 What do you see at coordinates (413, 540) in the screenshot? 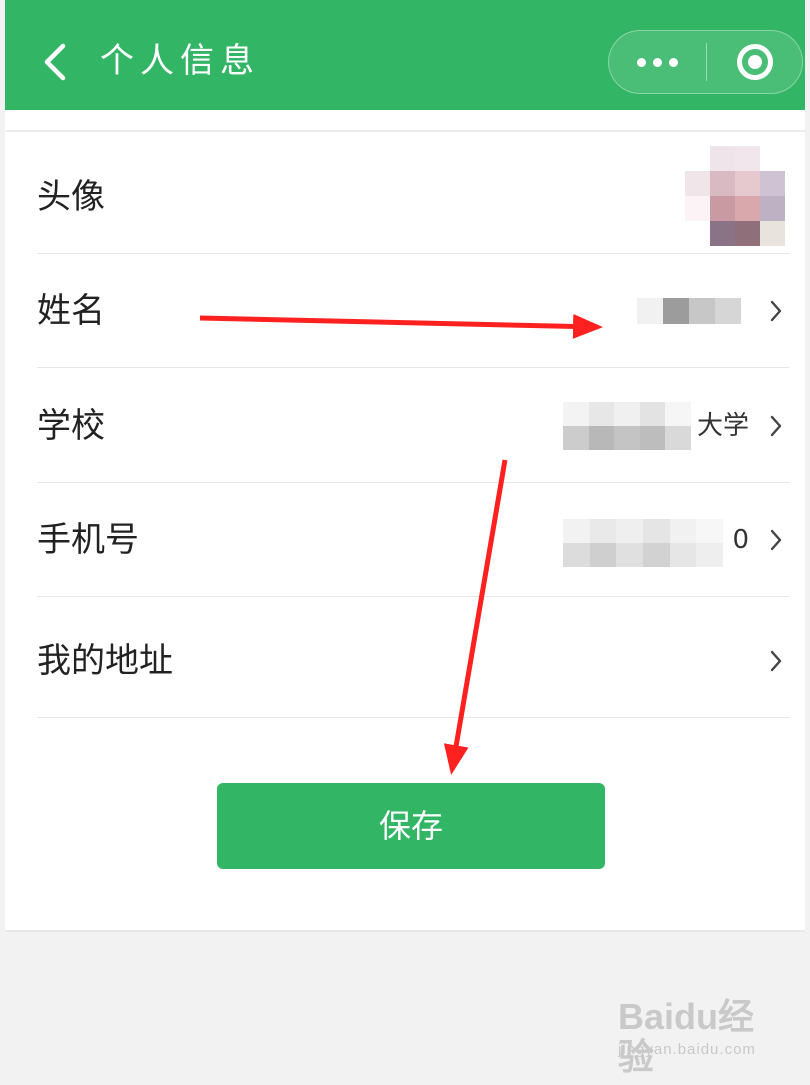
I see `row-phone: 手机号 0` at bounding box center [413, 540].